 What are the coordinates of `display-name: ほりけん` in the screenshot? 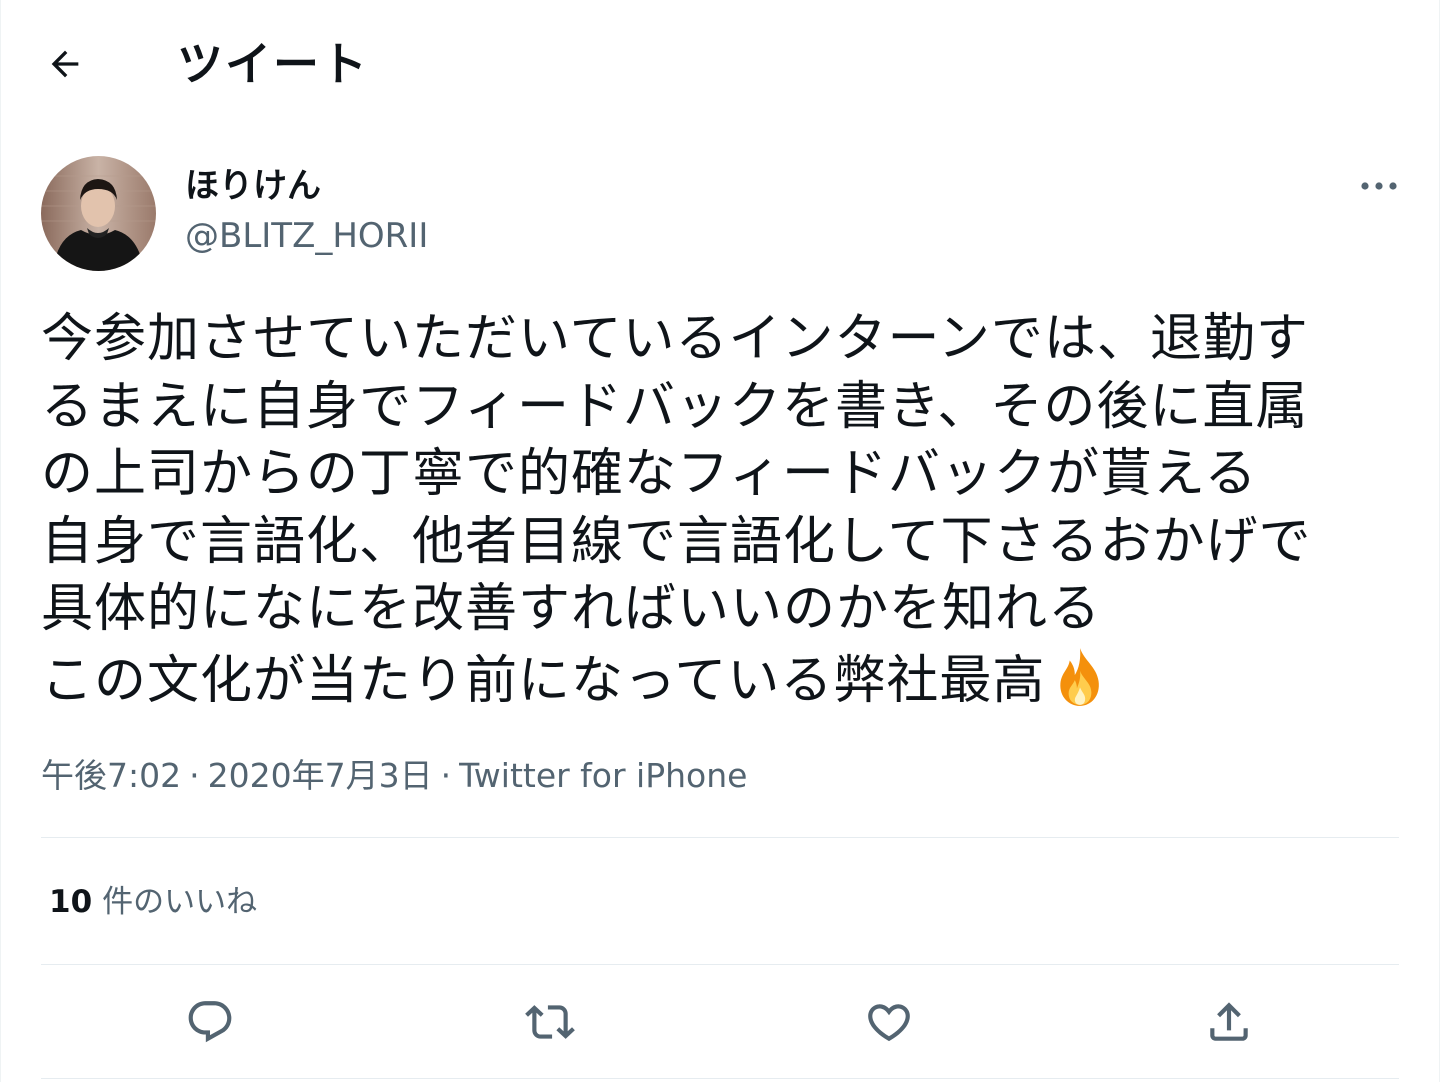 It's located at (253, 186).